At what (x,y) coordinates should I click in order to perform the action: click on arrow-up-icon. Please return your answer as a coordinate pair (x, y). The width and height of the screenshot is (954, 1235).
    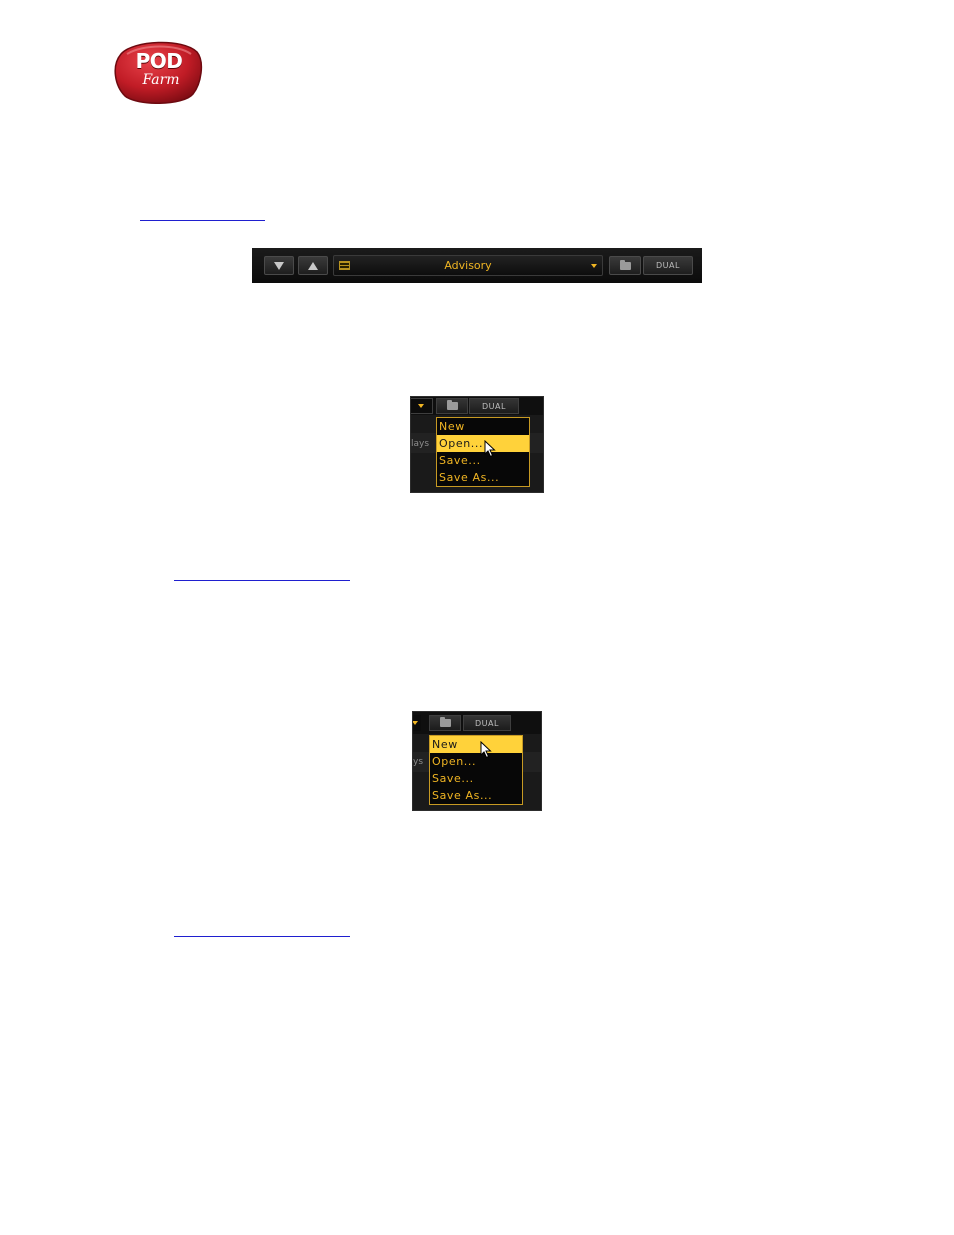
    Looking at the image, I should click on (313, 265).